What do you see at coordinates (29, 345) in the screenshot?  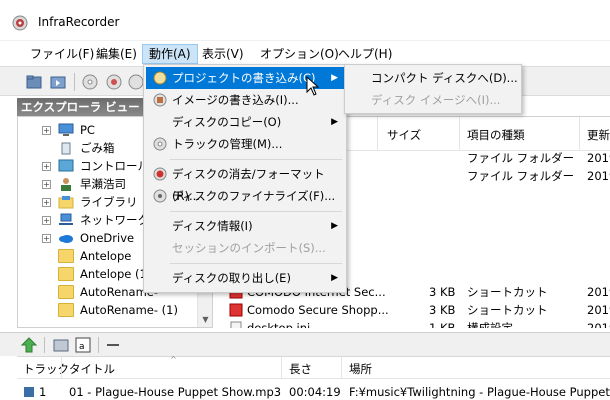 I see `up-arrow-icon` at bounding box center [29, 345].